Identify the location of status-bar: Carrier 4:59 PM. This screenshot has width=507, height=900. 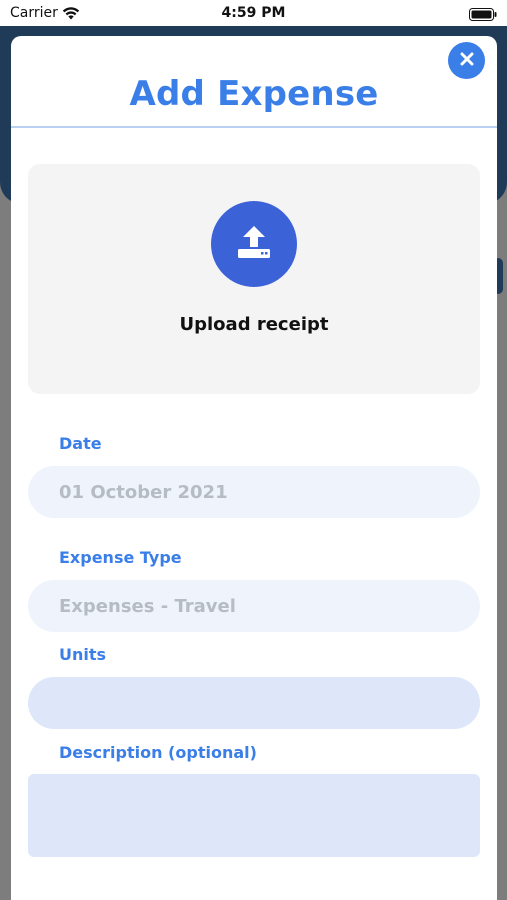
(253, 13).